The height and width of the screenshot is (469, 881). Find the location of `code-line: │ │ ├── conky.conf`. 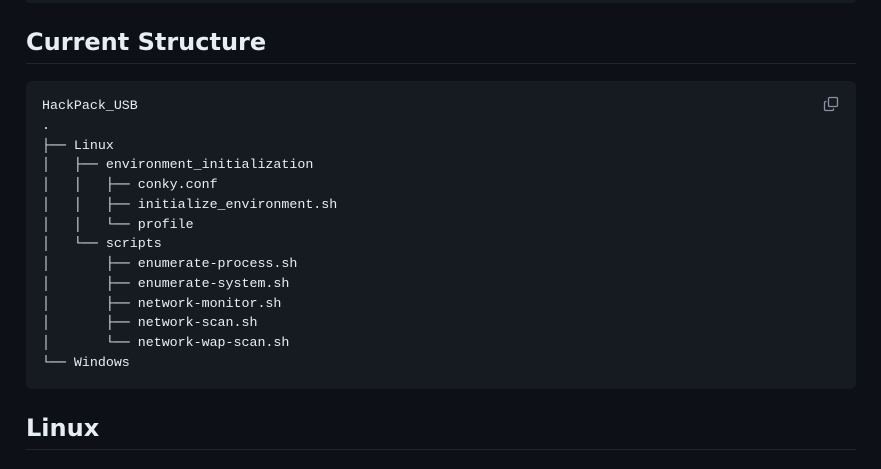

code-line: │ │ ├── conky.conf is located at coordinates (130, 184).